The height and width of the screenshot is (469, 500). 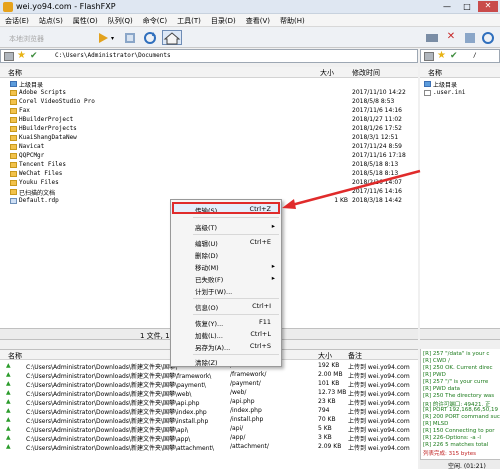 I want to click on menu-item-save-as: 另存为(A)... Ctrl+S, so click(x=226, y=346).